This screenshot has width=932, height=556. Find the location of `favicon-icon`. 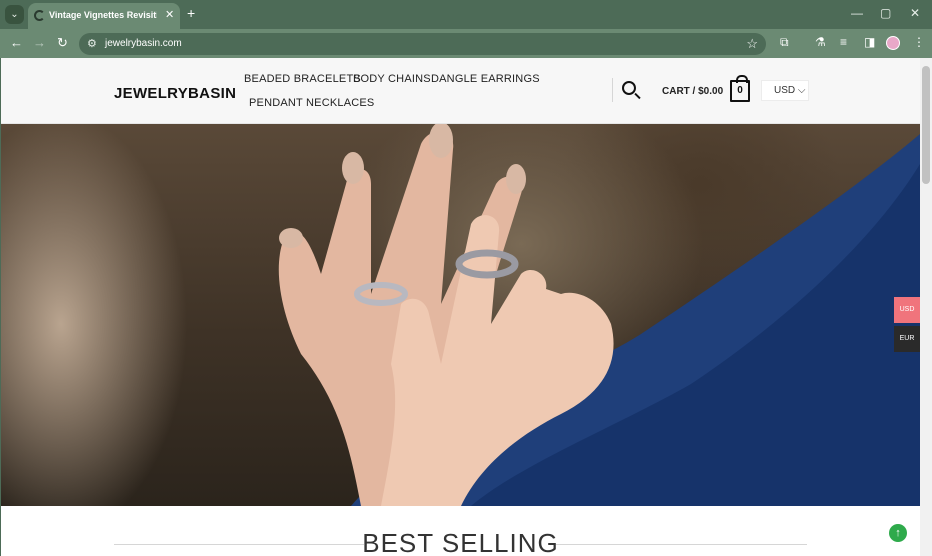

favicon-icon is located at coordinates (39, 15).